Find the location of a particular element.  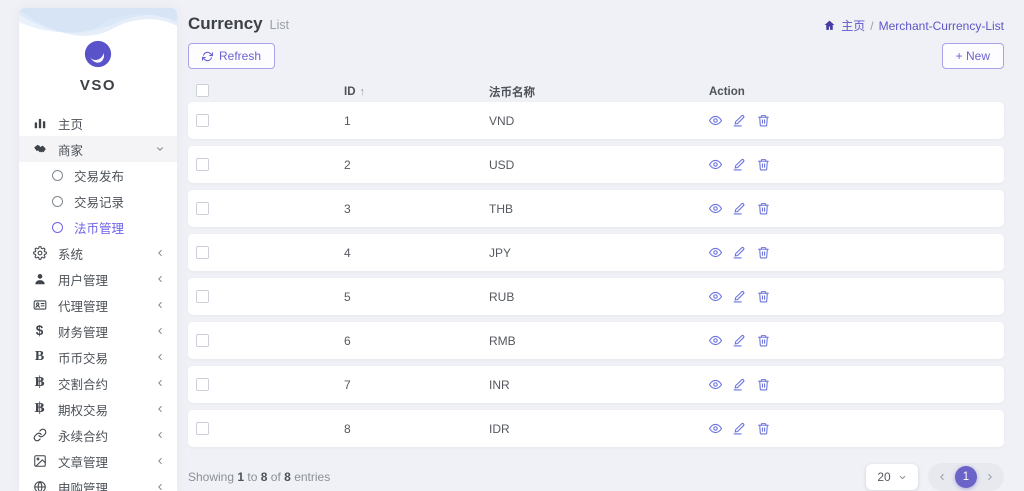

table-row: 2 USD is located at coordinates (596, 164).